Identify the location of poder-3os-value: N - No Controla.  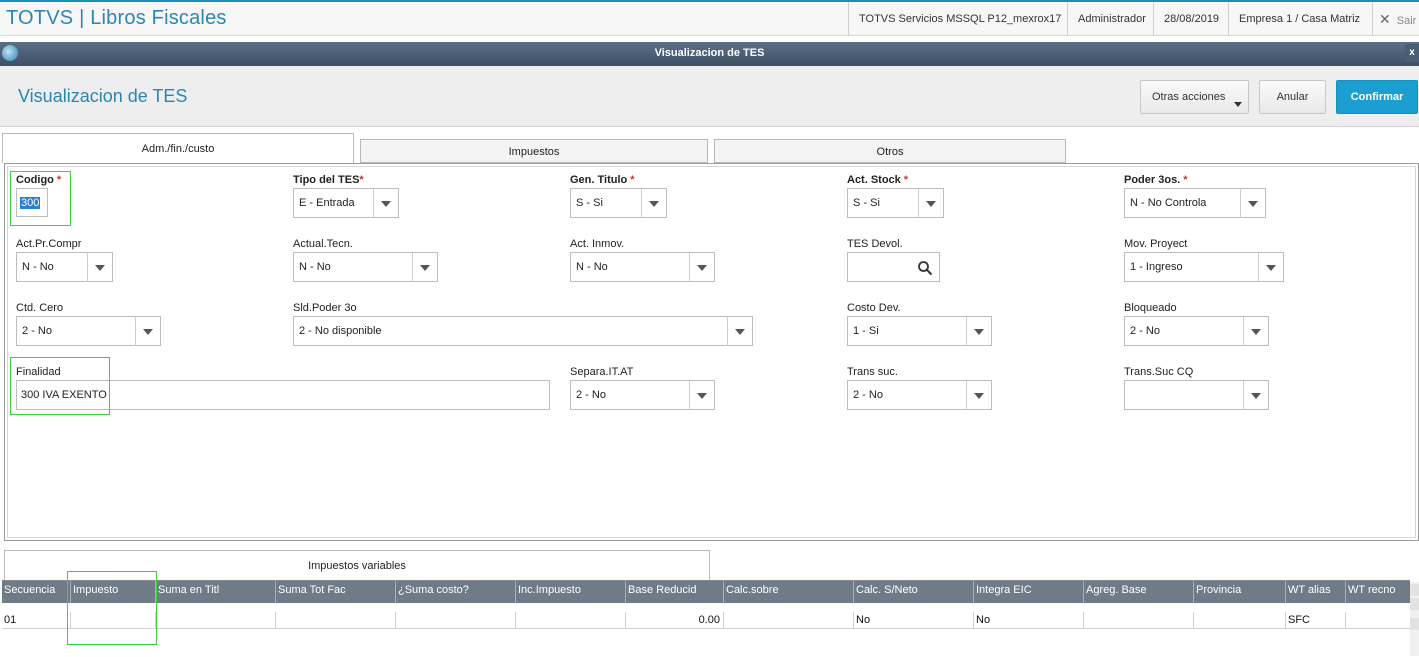
(1168, 203).